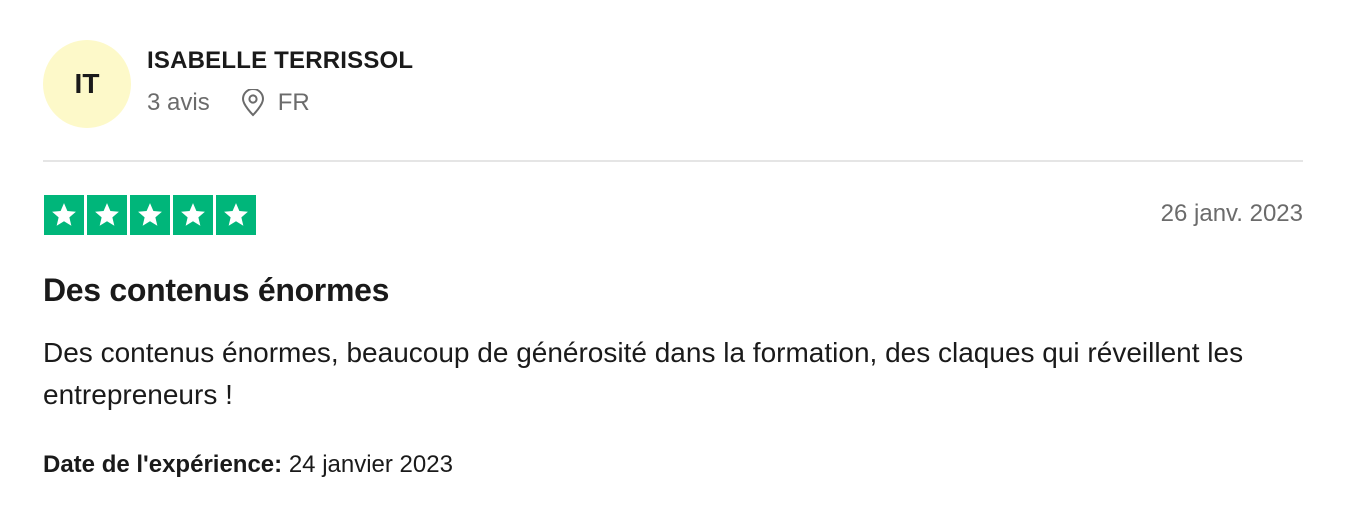 Image resolution: width=1346 pixels, height=514 pixels. Describe the element at coordinates (280, 79) in the screenshot. I see `reviewer-info: ISABELLE TERRISSOL 3 avis FR` at that location.